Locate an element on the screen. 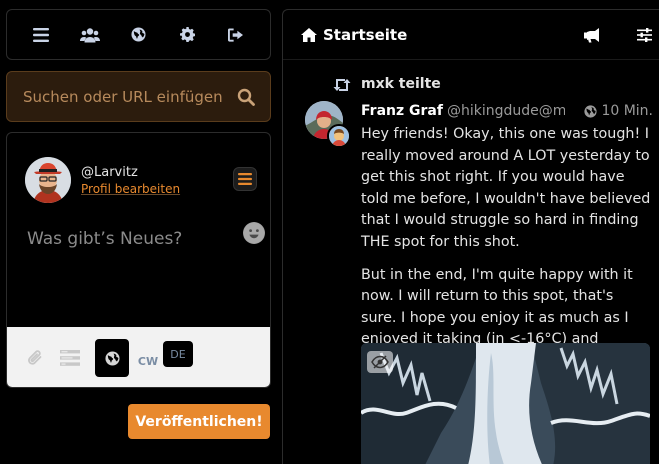 The image size is (659, 464). announcements-icon is located at coordinates (592, 35).